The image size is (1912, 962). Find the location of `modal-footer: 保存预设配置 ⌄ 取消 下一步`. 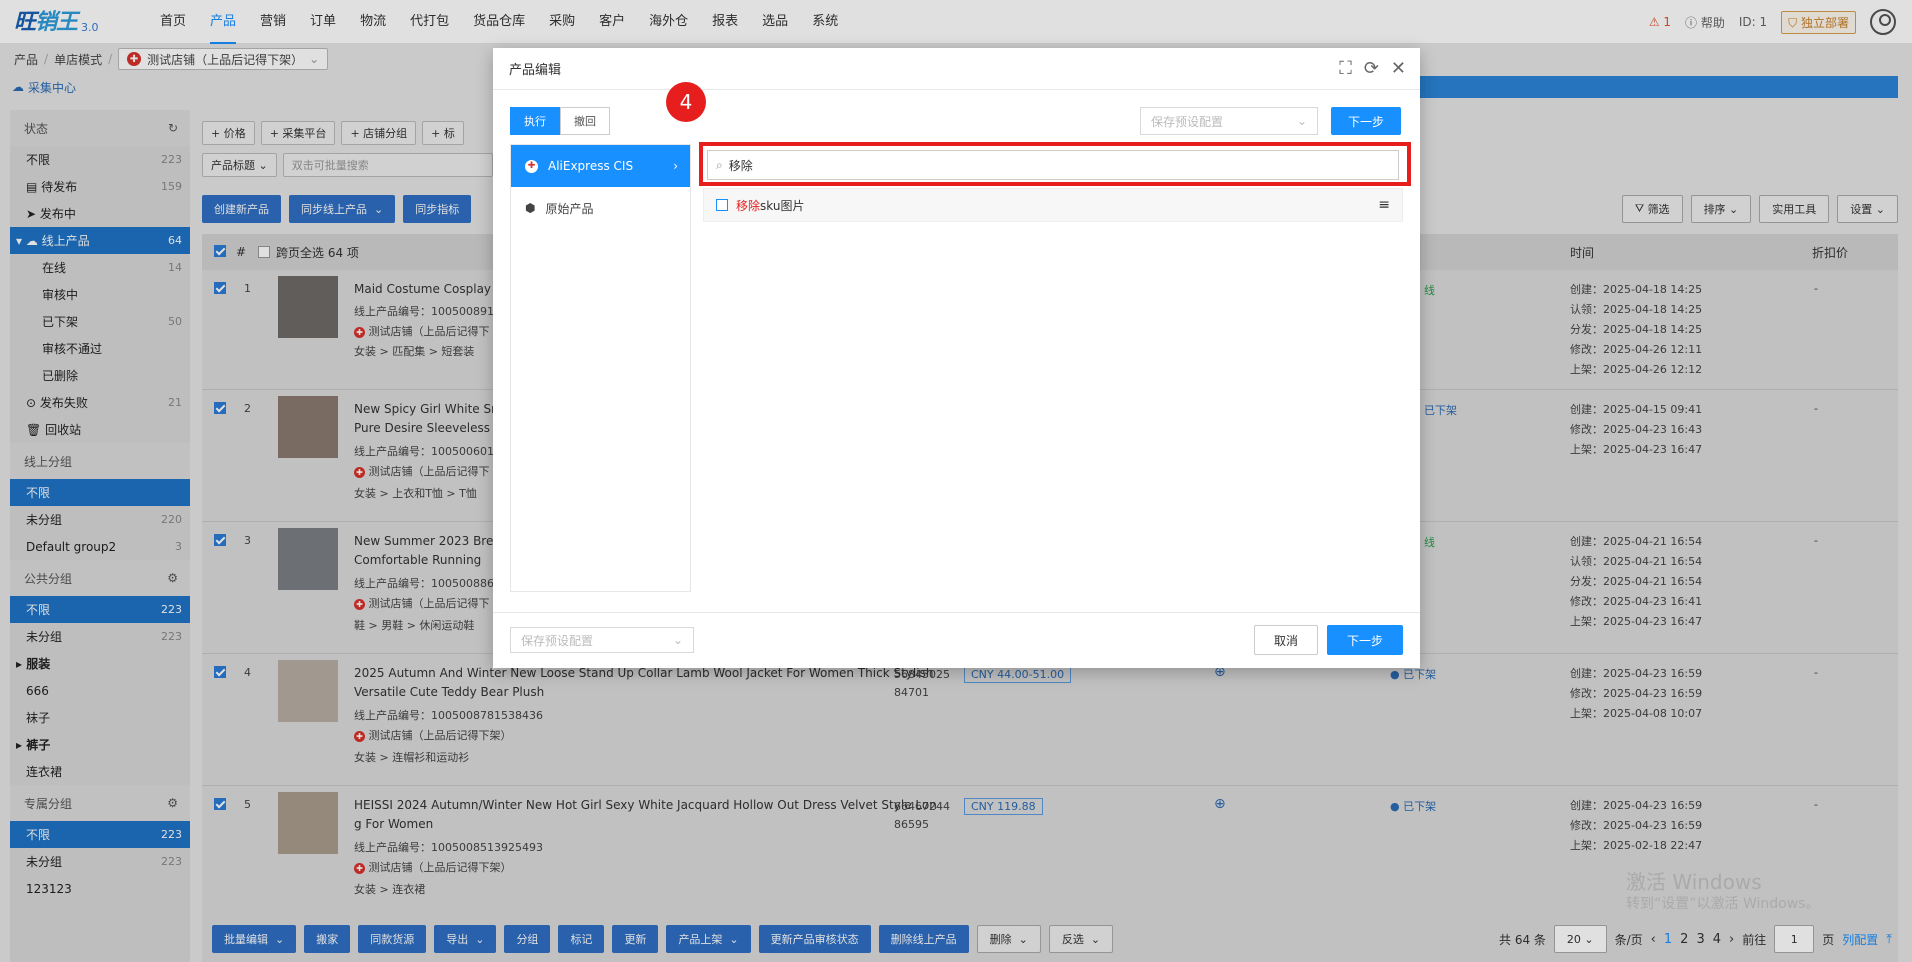

modal-footer: 保存预设配置 ⌄ 取消 下一步 is located at coordinates (956, 640).